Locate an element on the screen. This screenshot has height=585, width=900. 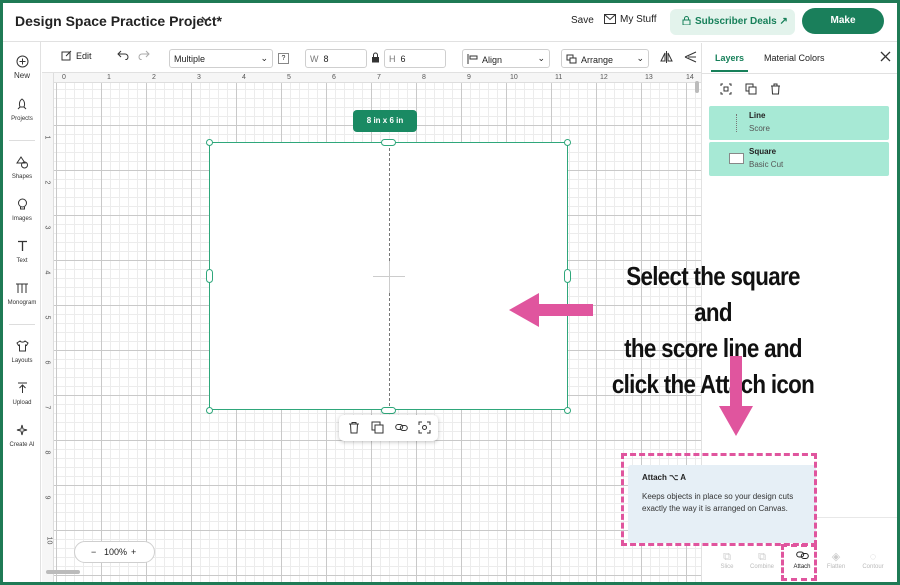
pink-arrow-left-icon is located at coordinates (551, 312).